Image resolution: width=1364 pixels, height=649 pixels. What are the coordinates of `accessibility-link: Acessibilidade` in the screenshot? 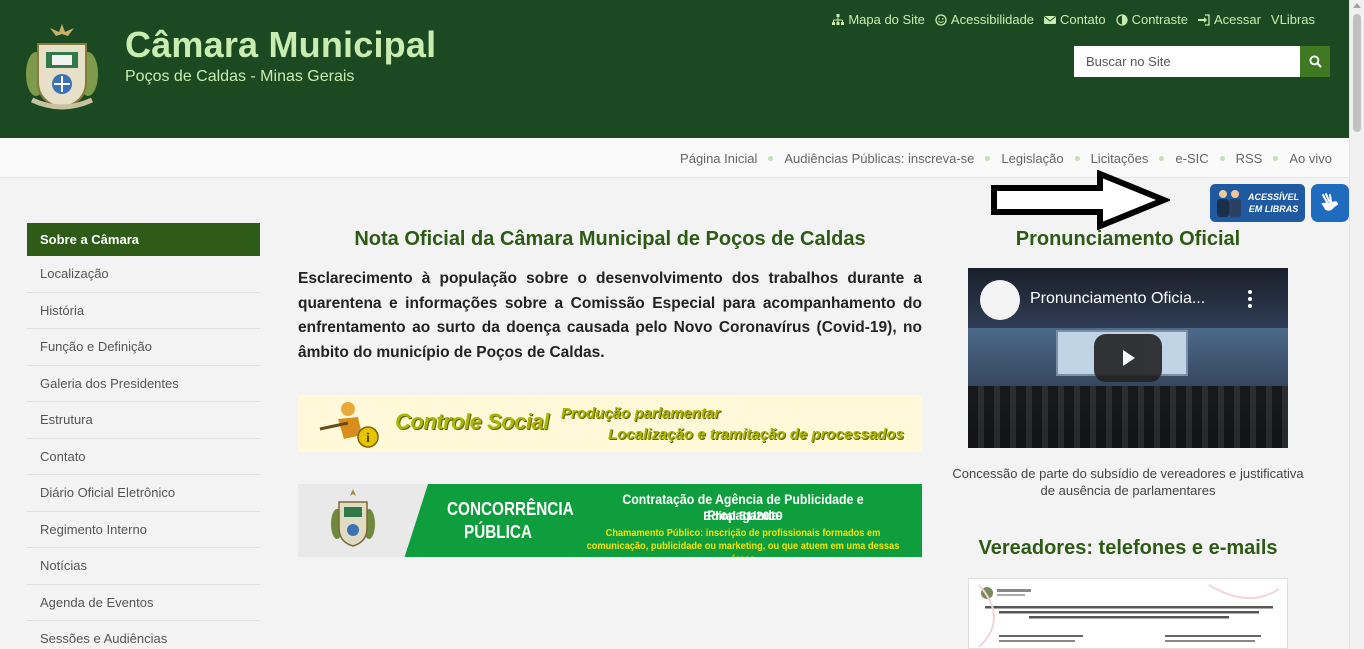 It's located at (984, 19).